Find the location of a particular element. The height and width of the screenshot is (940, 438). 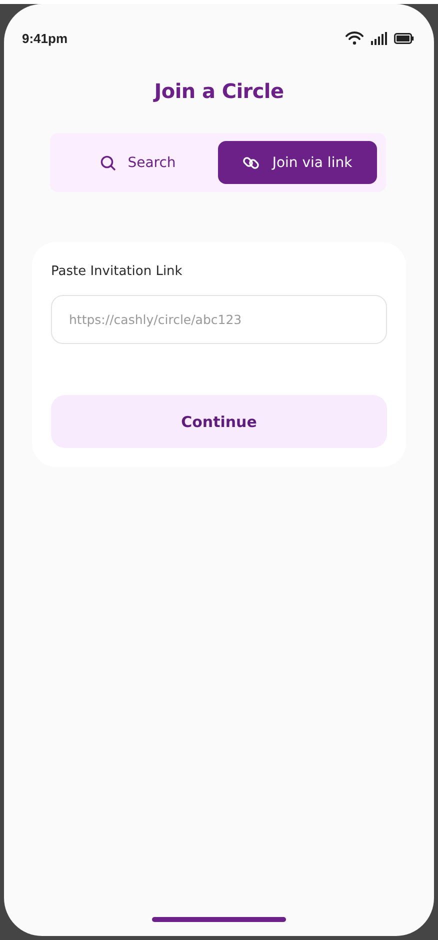

battery-icon is located at coordinates (404, 38).